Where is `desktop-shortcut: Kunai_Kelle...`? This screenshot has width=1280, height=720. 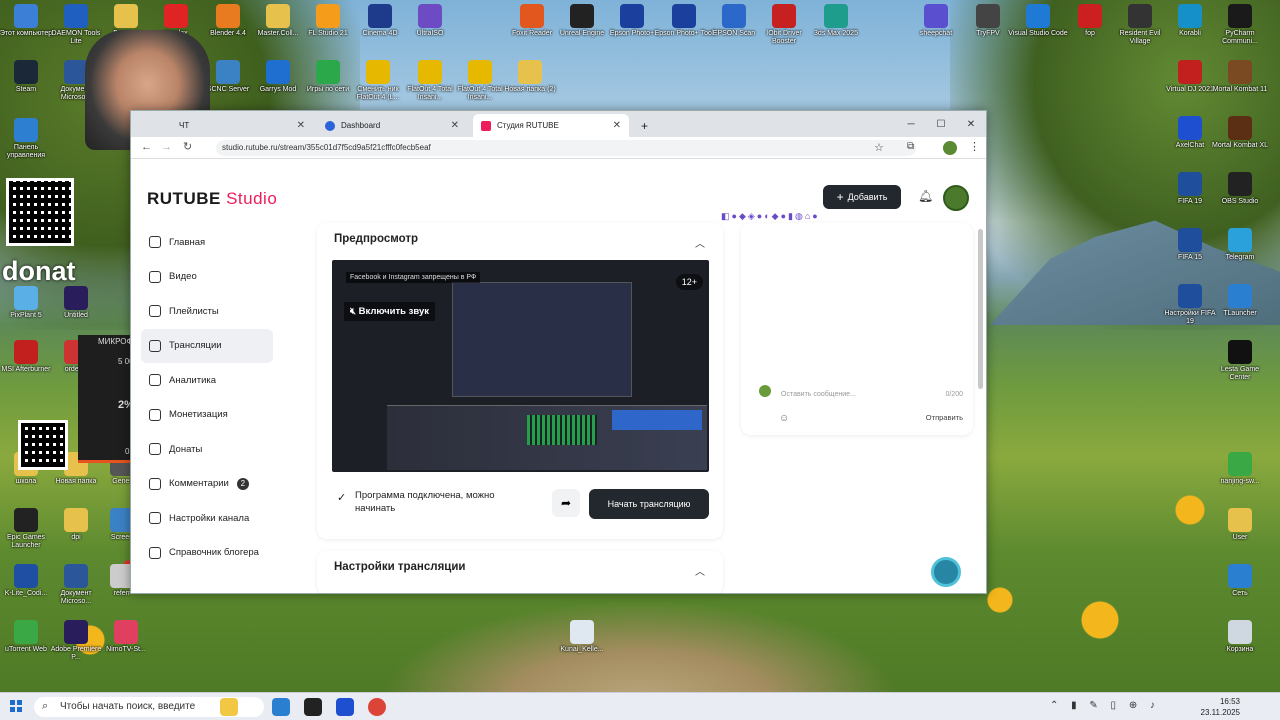
desktop-shortcut: Kunai_Kelle... is located at coordinates (582, 648).